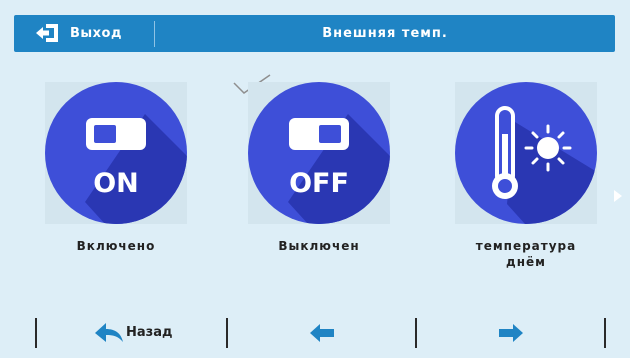 Image resolution: width=630 pixels, height=358 pixels. I want to click on previous-button, so click(321, 333).